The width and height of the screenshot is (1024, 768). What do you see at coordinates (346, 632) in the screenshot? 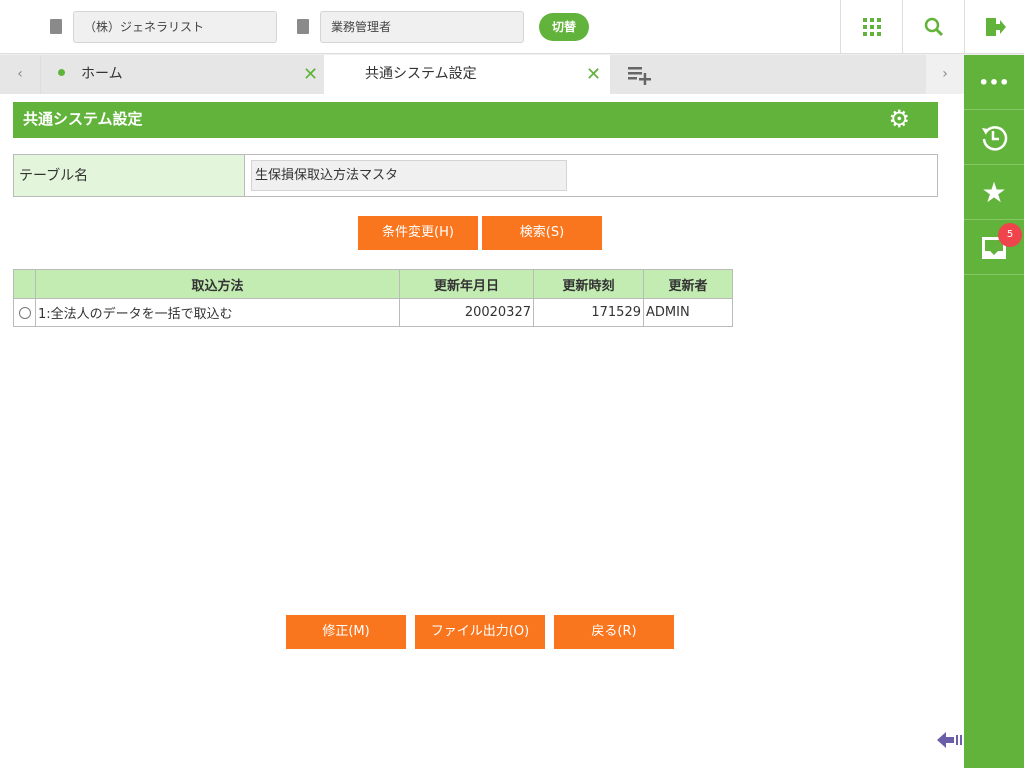
I see `modify-button: 修正(M)` at bounding box center [346, 632].